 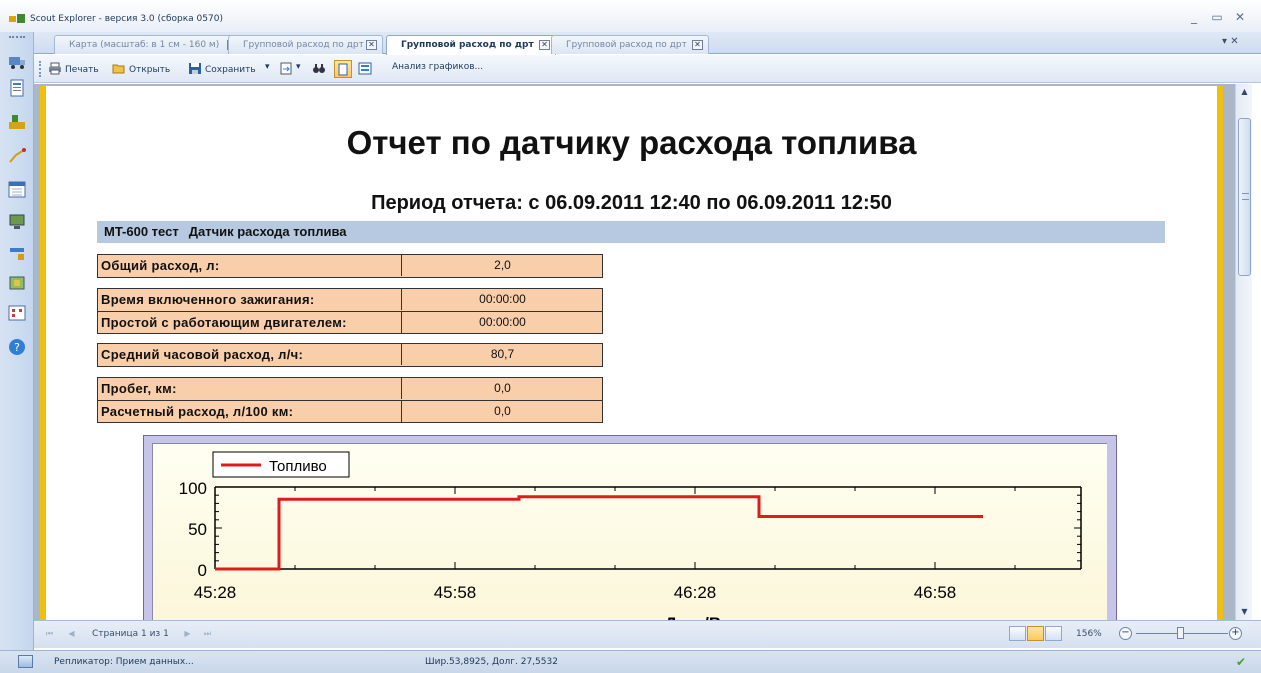 What do you see at coordinates (1035, 633) in the screenshot?
I see `two-page-mode-button` at bounding box center [1035, 633].